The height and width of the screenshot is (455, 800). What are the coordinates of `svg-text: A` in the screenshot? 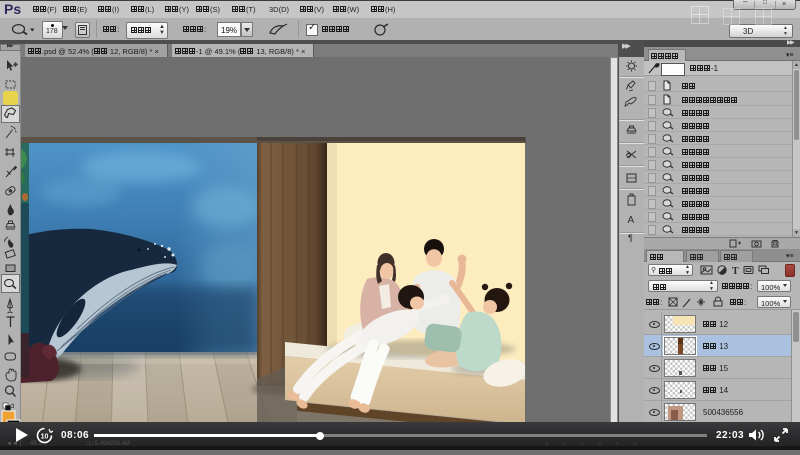 It's located at (631, 220).